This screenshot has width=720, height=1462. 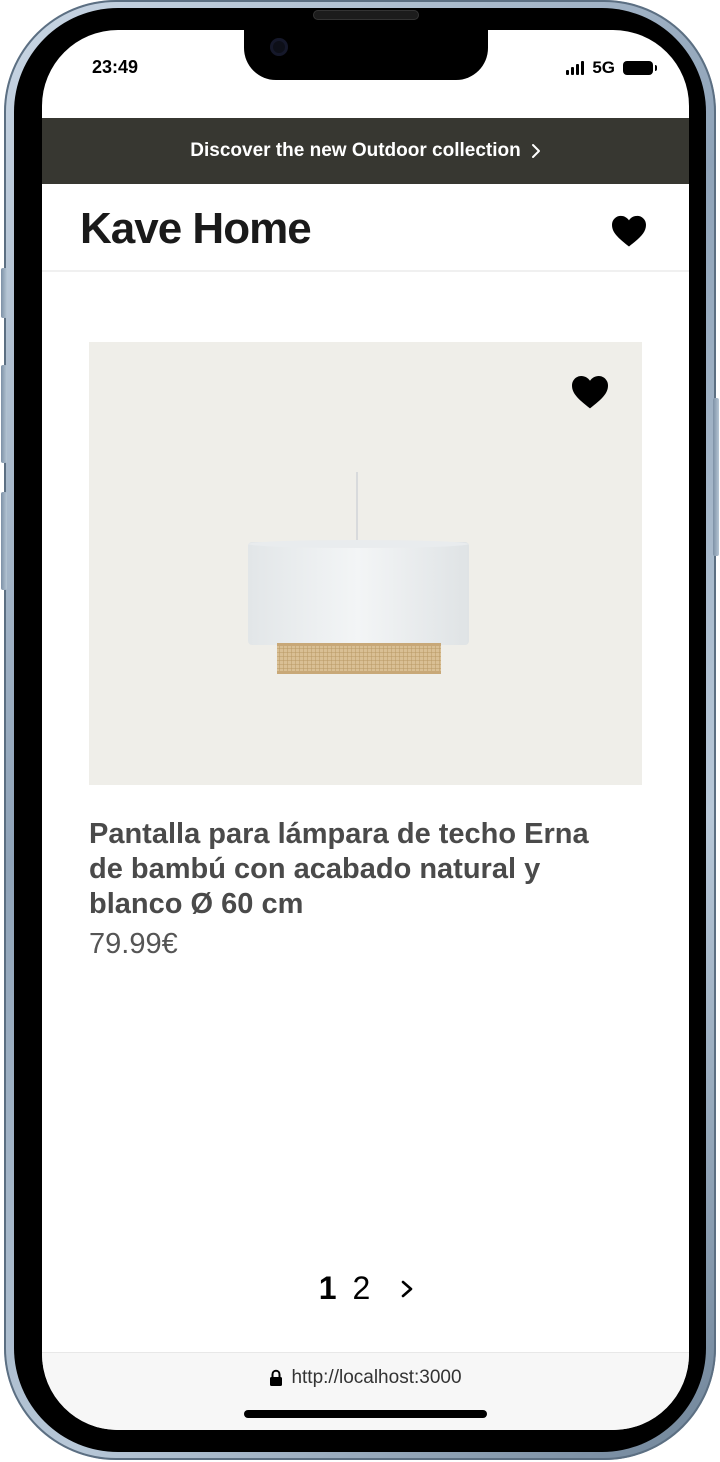 I want to click on battery-icon, so click(x=640, y=68).